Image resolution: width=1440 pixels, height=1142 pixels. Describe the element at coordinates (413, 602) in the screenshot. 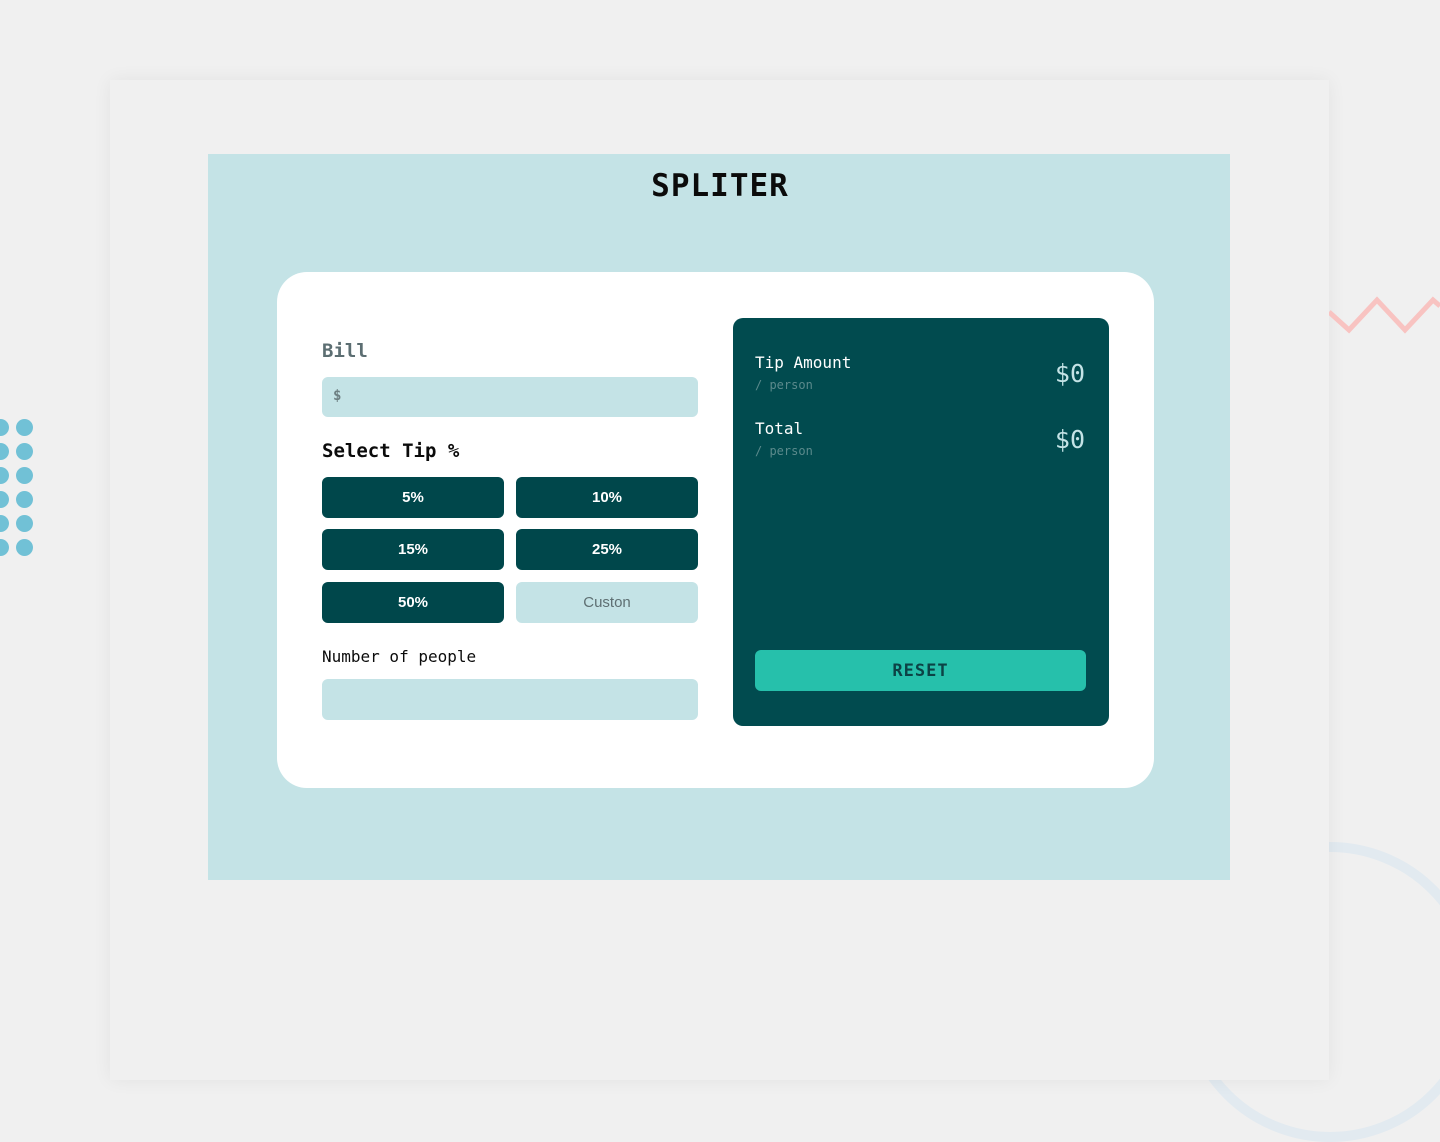

I see `tip-button-50: 50%` at that location.